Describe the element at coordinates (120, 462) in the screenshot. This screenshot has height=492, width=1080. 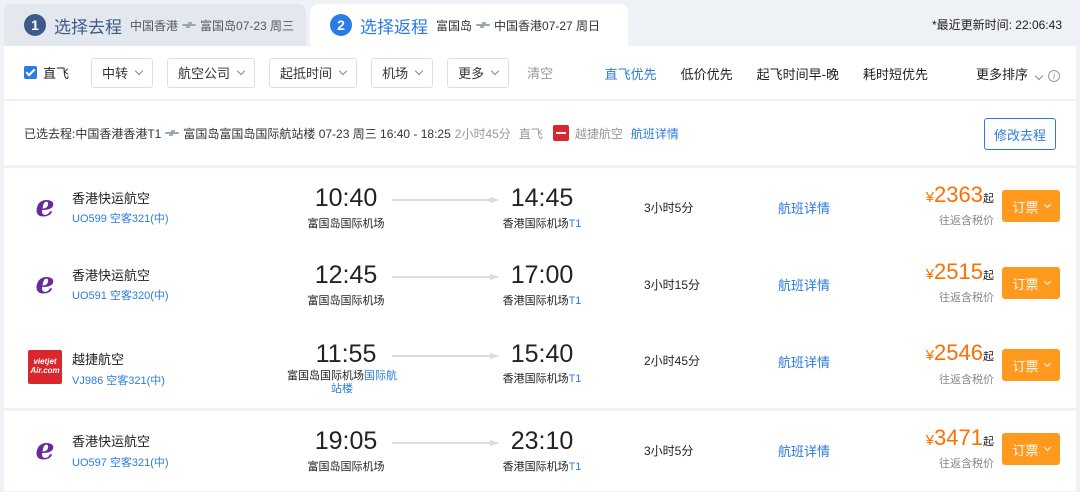
I see `flight-number: UO597 空客321(中)` at that location.